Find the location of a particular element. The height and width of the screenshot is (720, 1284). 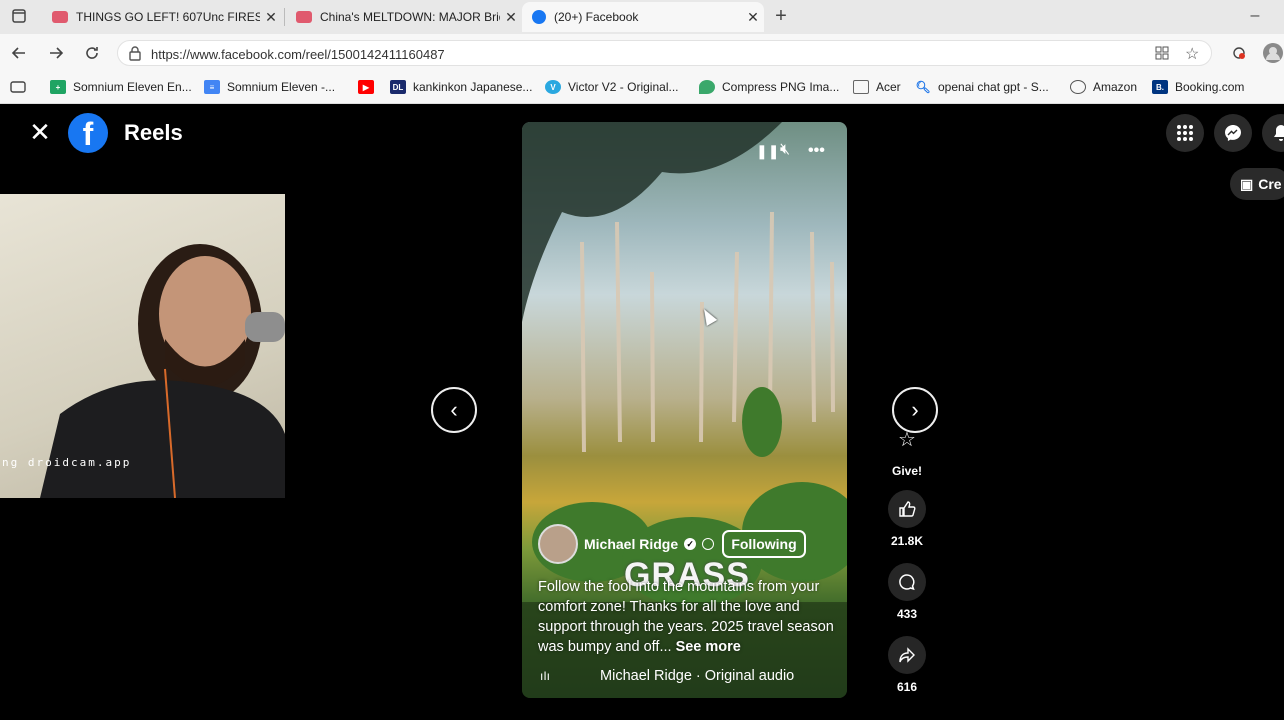

give-action: ☆ Give! is located at coordinates (907, 449).